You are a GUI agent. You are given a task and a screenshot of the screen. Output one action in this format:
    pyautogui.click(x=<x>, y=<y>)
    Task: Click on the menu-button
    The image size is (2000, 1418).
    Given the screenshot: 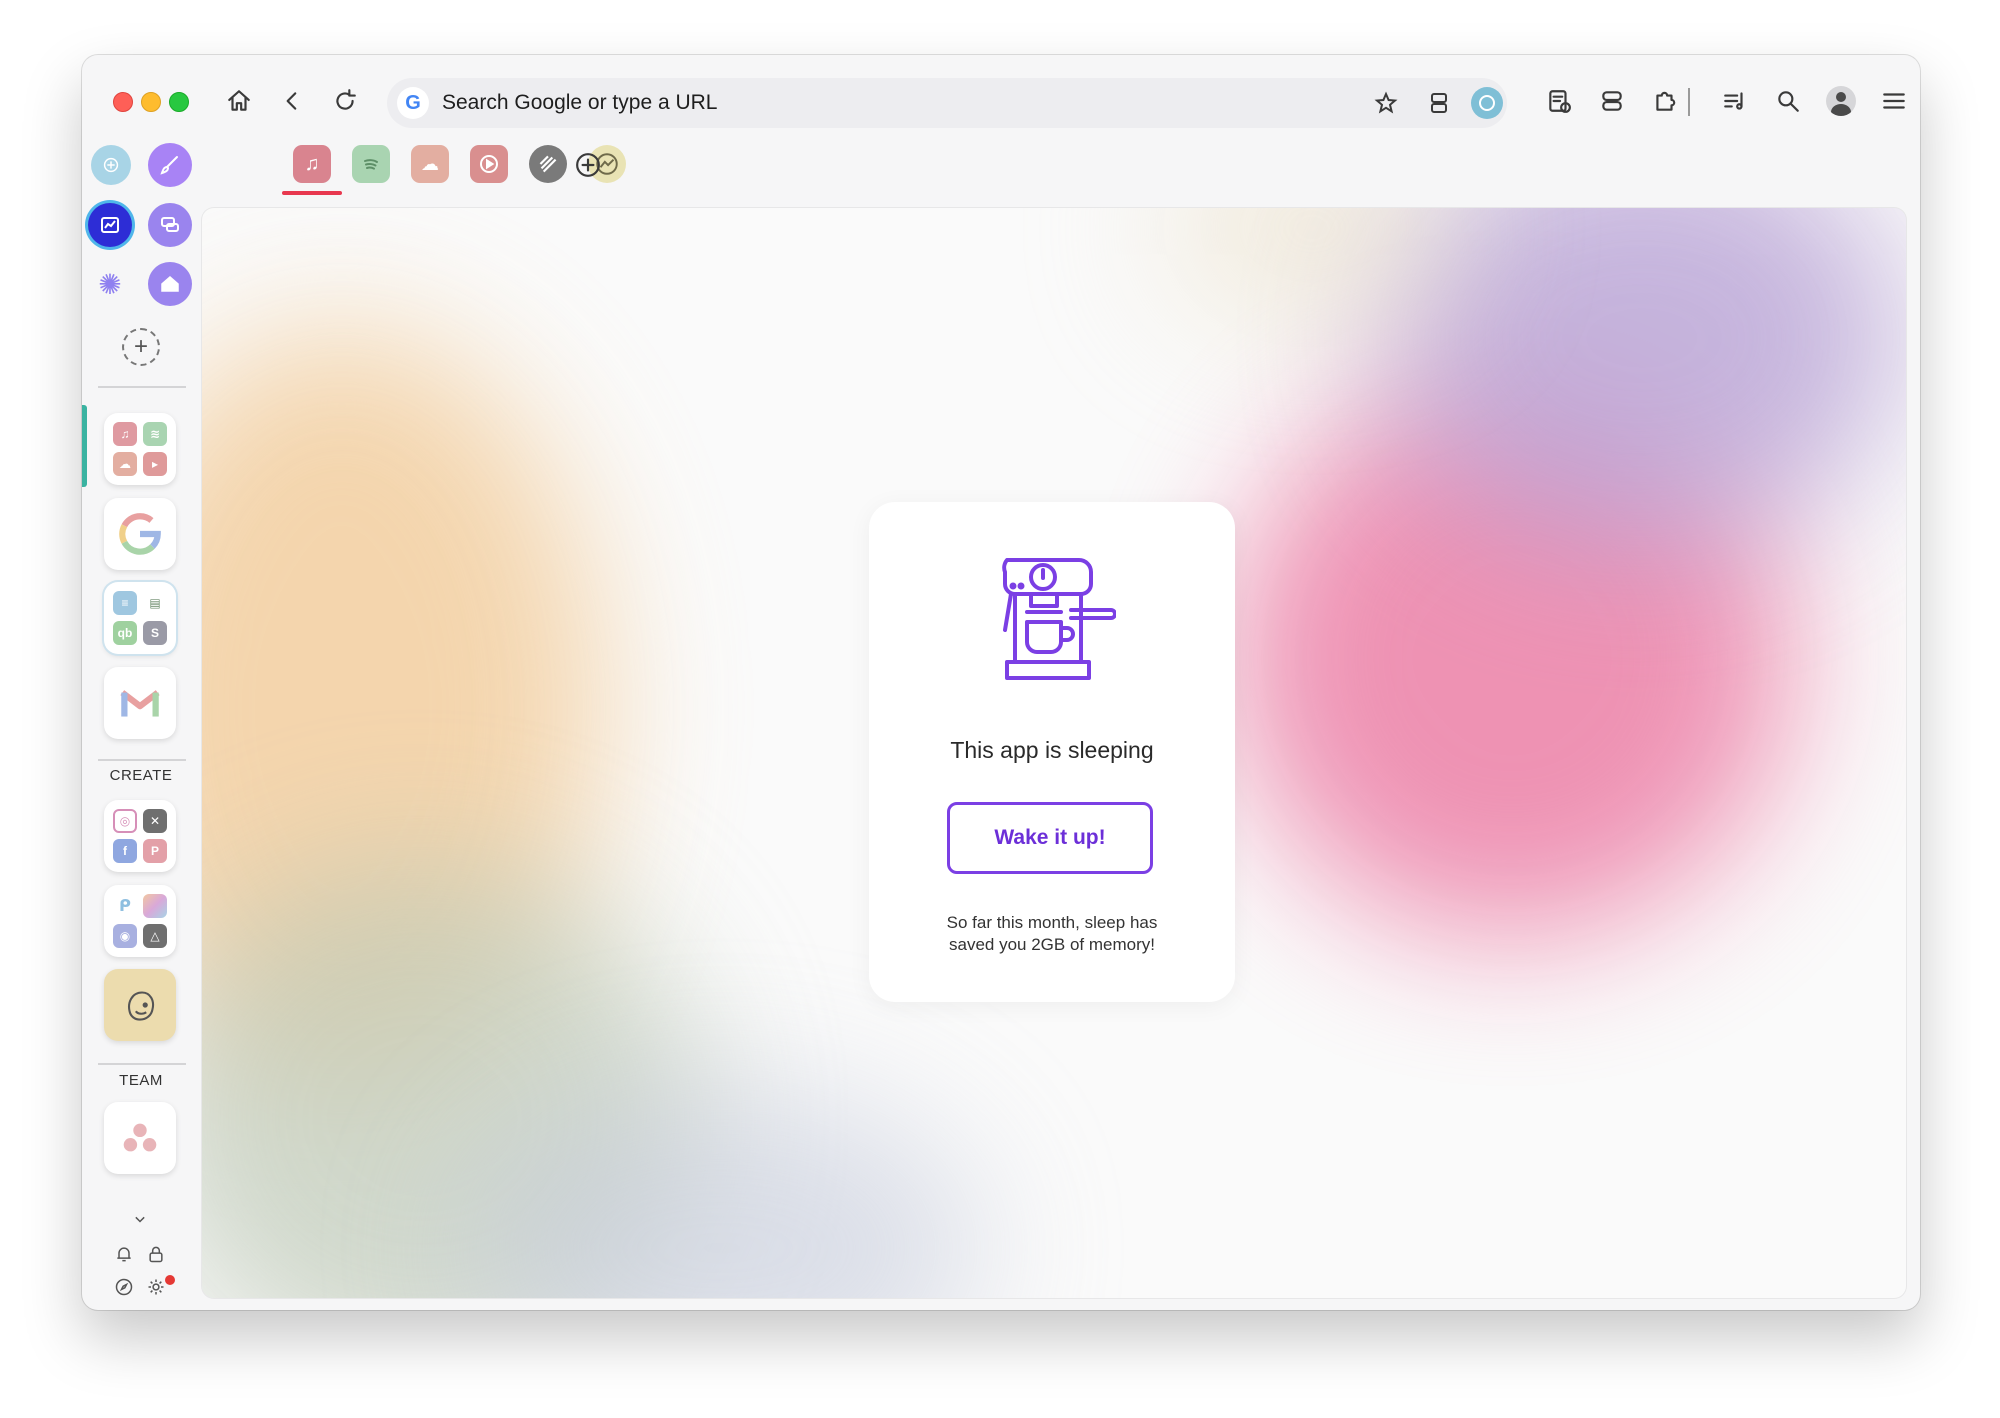 What is the action you would take?
    pyautogui.click(x=1894, y=101)
    